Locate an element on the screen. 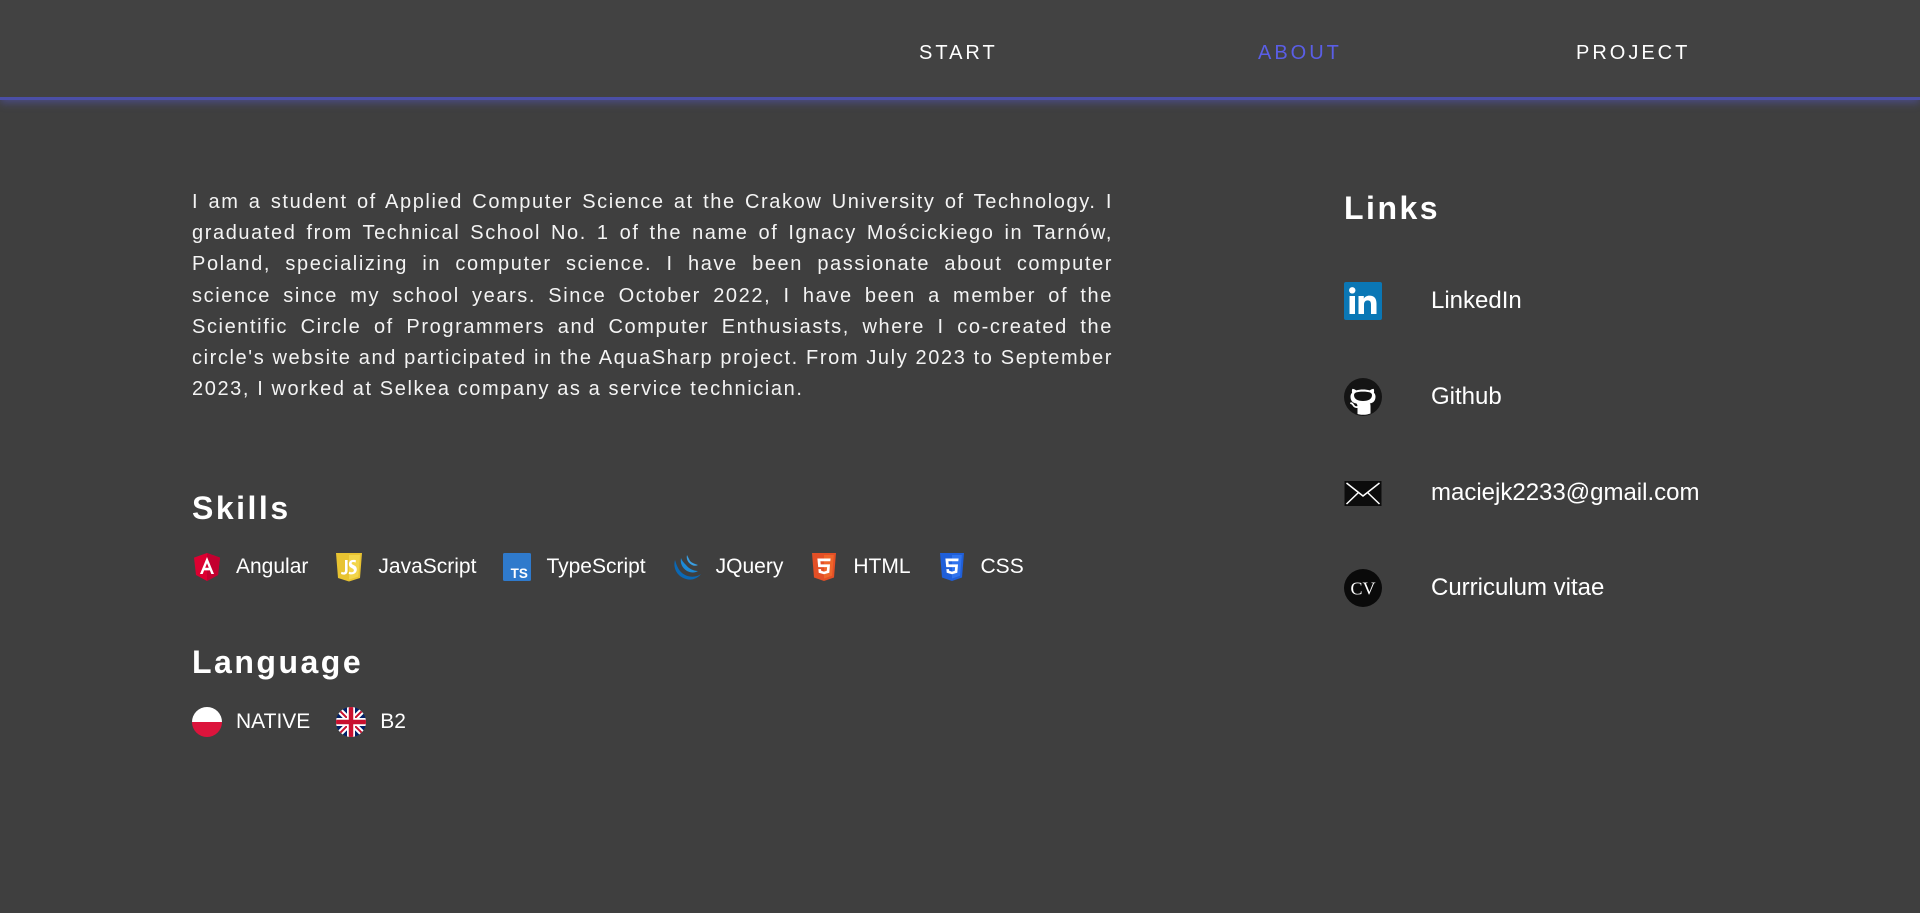 This screenshot has width=1920, height=913. language-heading: Language is located at coordinates (278, 662).